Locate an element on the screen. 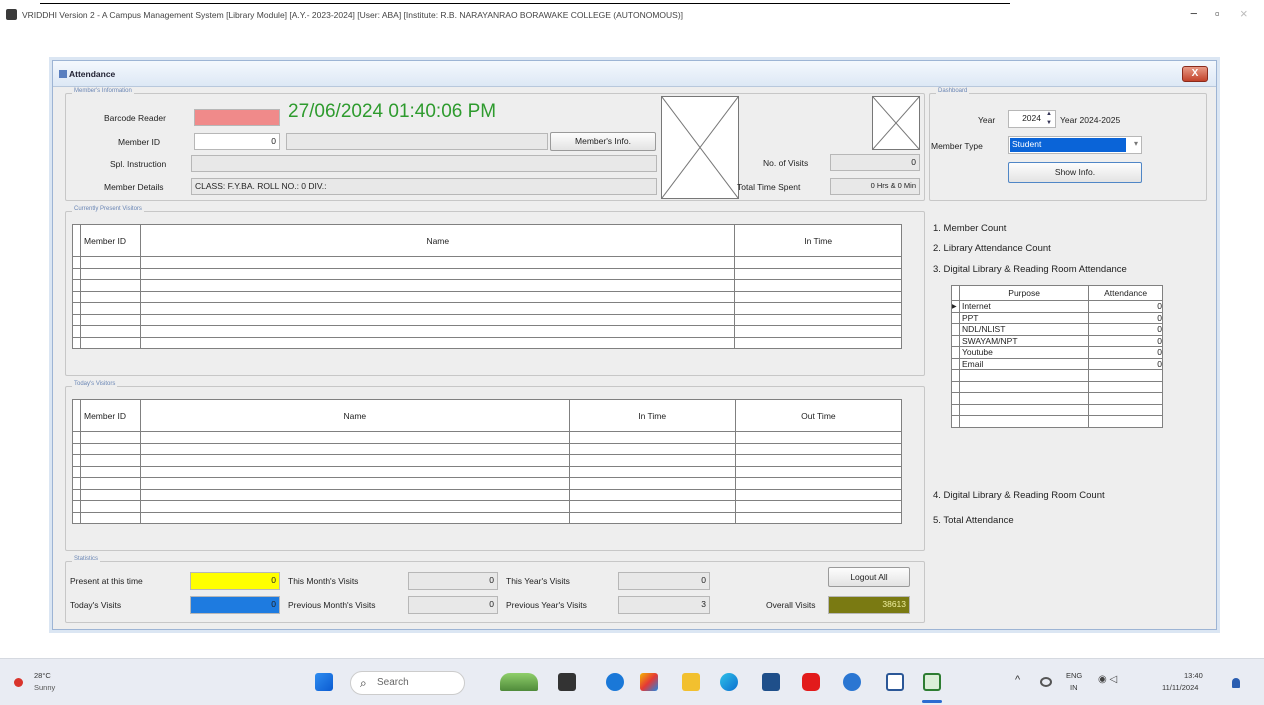 This screenshot has width=1264, height=705. clock-date: 11/11/2024 is located at coordinates (1180, 687).